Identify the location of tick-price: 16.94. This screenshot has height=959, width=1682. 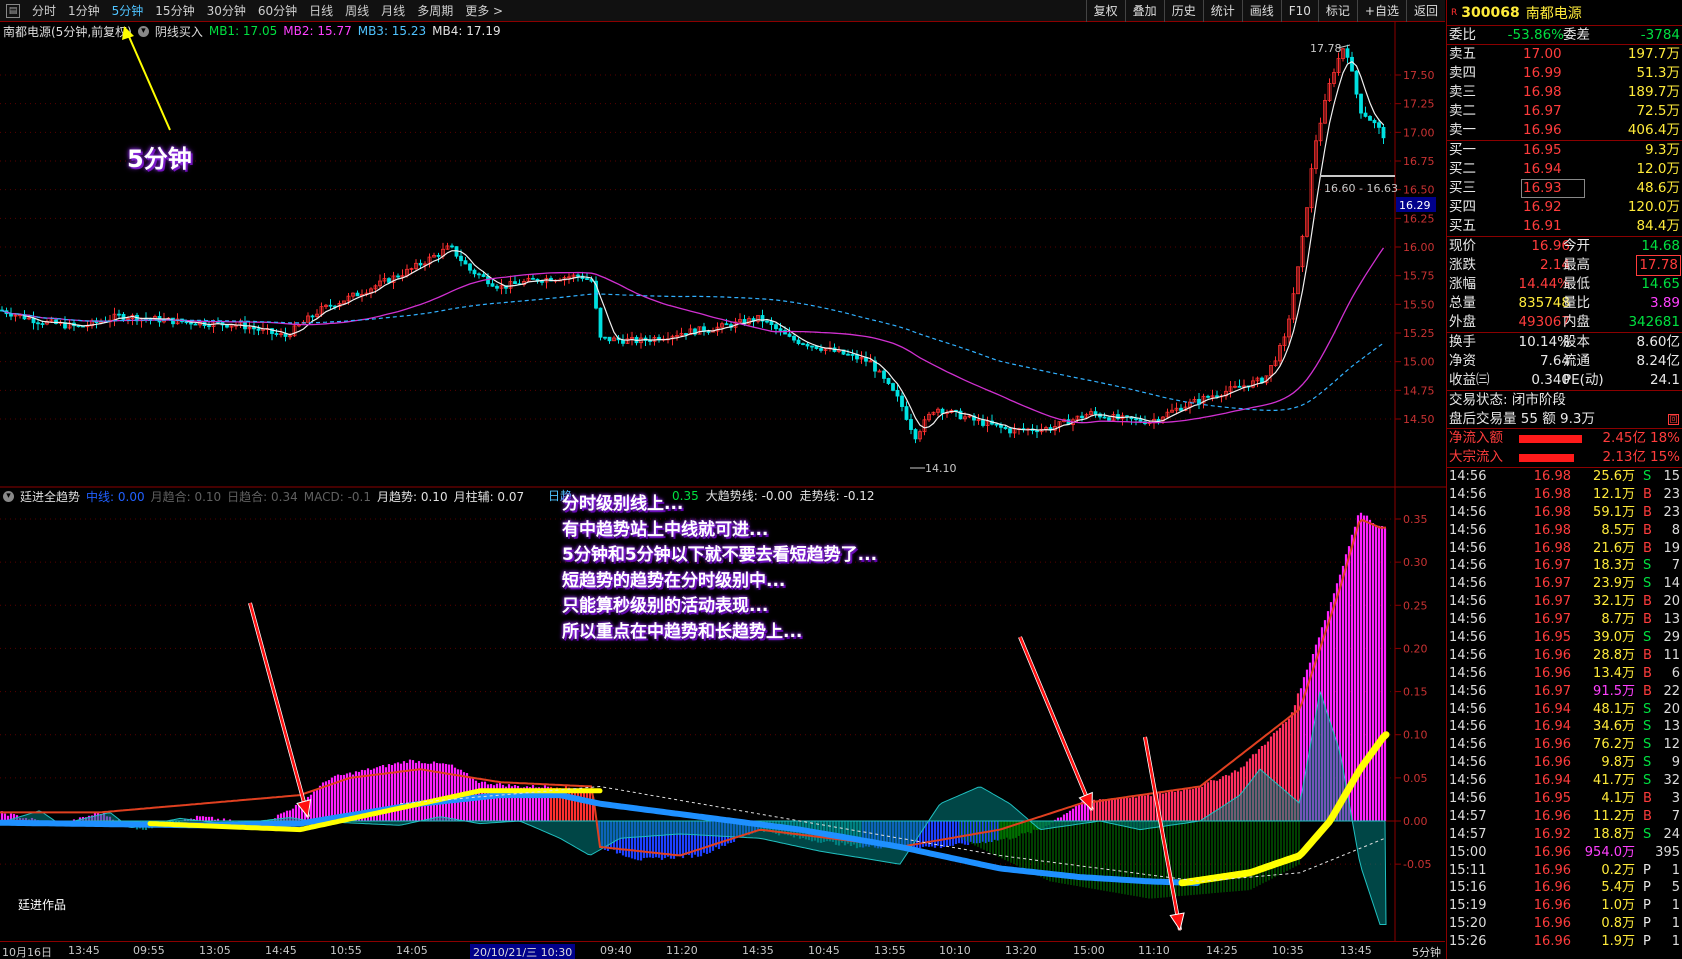
(1552, 781).